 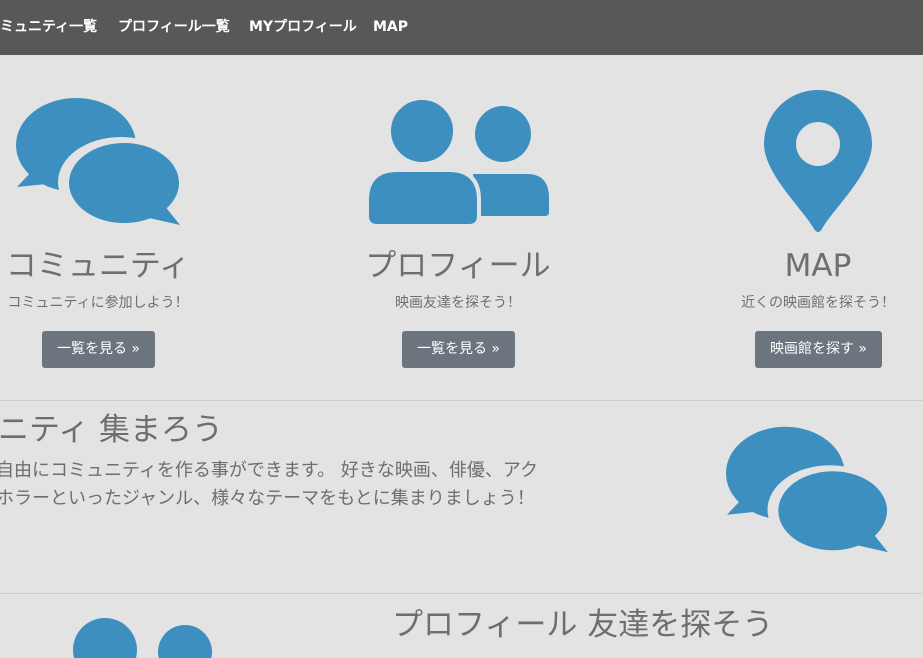 I want to click on profile-section-heading: プロフィール 友達を探そう, so click(x=583, y=625).